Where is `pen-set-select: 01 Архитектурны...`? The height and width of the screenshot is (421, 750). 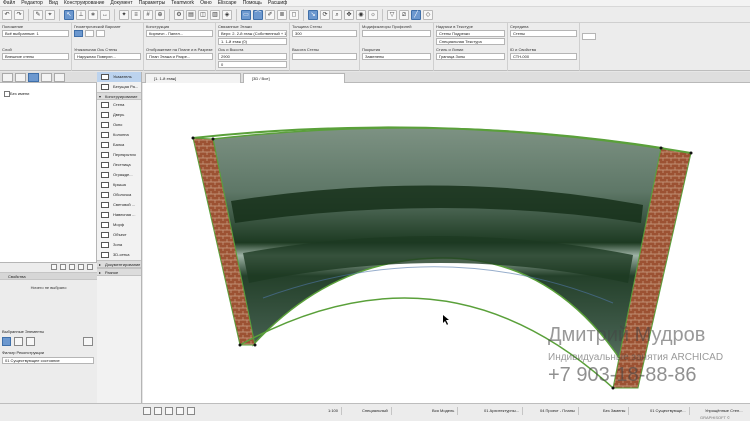
pen-set-select: 01 Архитектурны... is located at coordinates (503, 411).